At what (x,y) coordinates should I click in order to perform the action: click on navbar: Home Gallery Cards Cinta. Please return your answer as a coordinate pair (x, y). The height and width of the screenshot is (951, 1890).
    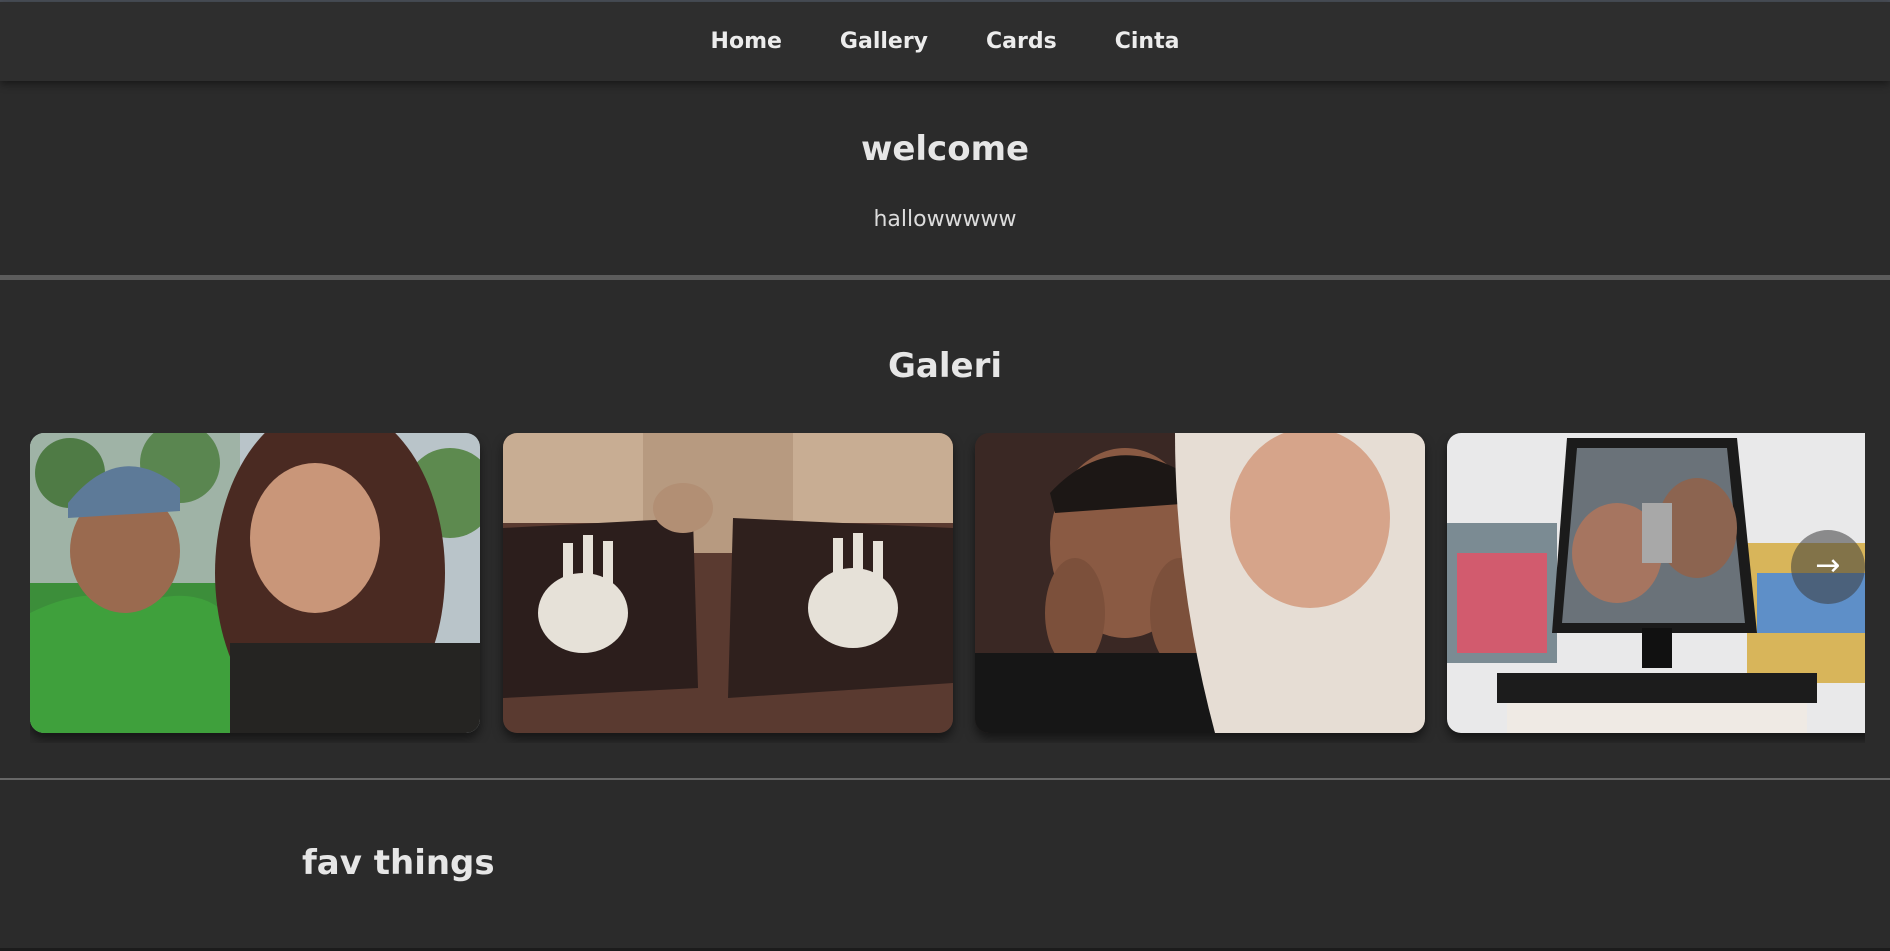
    Looking at the image, I should click on (945, 41).